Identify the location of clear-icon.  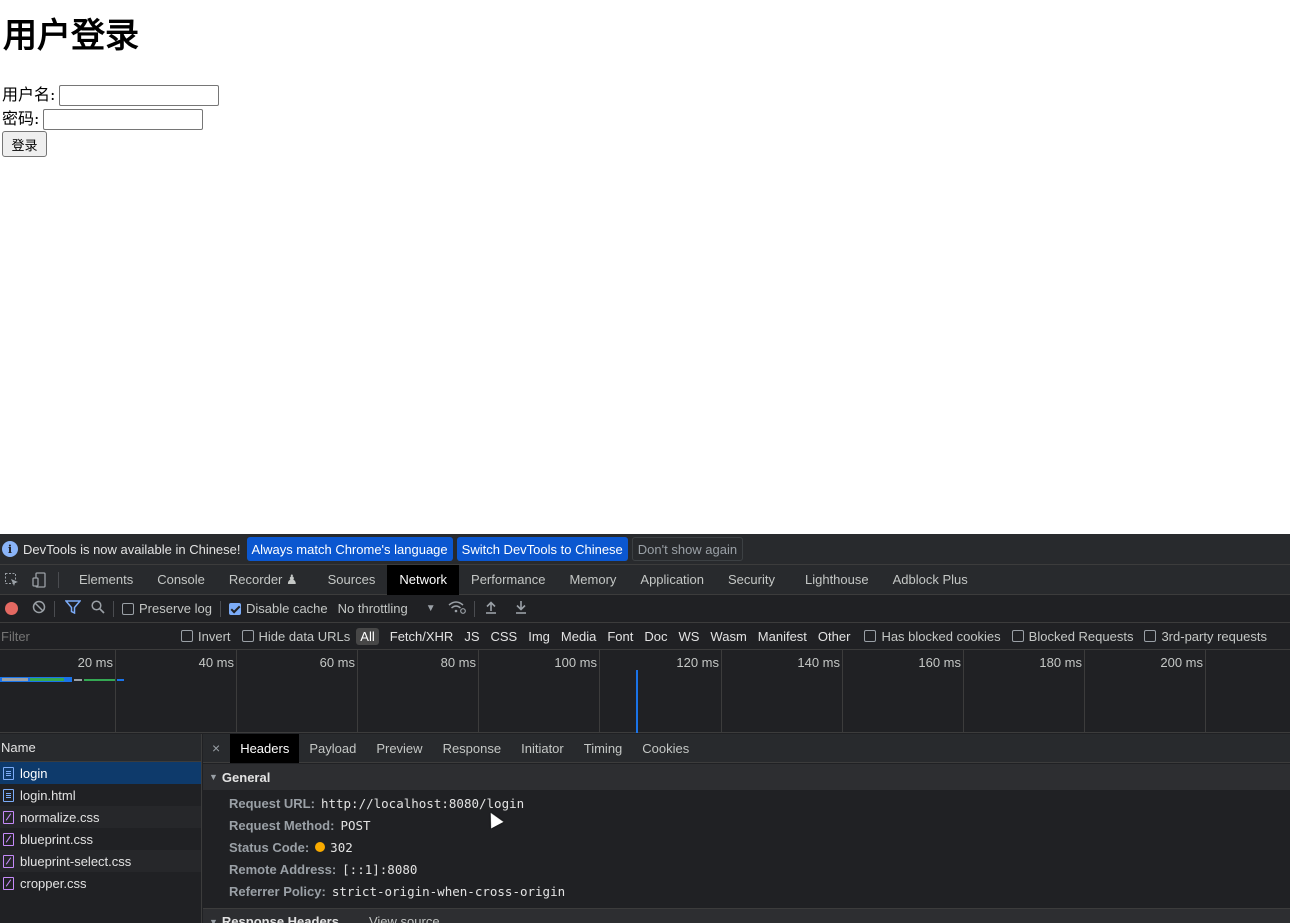
(39, 608).